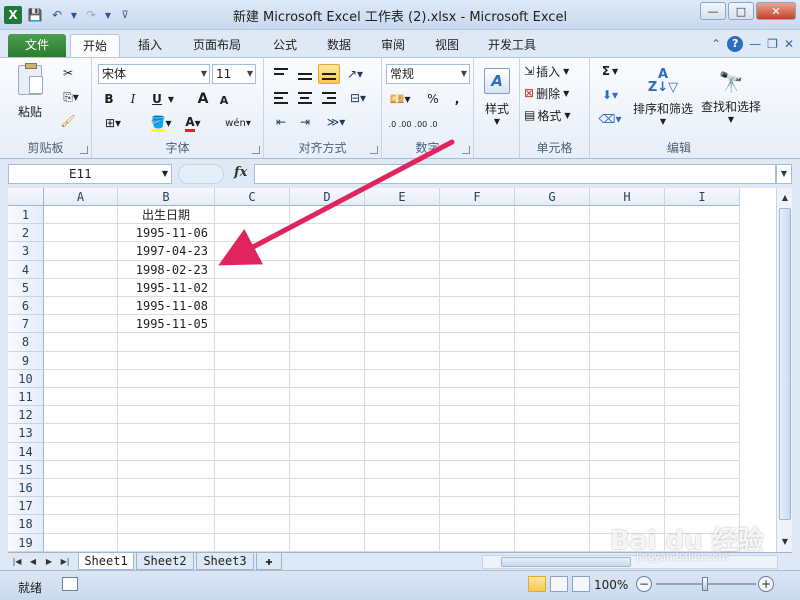 The image size is (800, 600). I want to click on decrease-indent-button: ⇤, so click(281, 122).